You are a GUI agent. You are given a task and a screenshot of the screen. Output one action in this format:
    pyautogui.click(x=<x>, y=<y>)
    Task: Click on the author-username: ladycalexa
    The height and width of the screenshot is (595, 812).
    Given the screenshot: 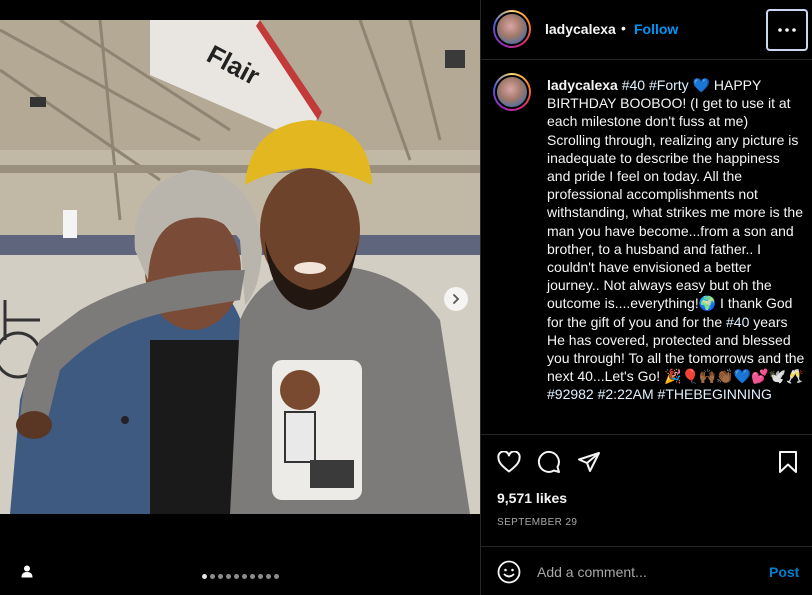 What is the action you would take?
    pyautogui.click(x=580, y=29)
    